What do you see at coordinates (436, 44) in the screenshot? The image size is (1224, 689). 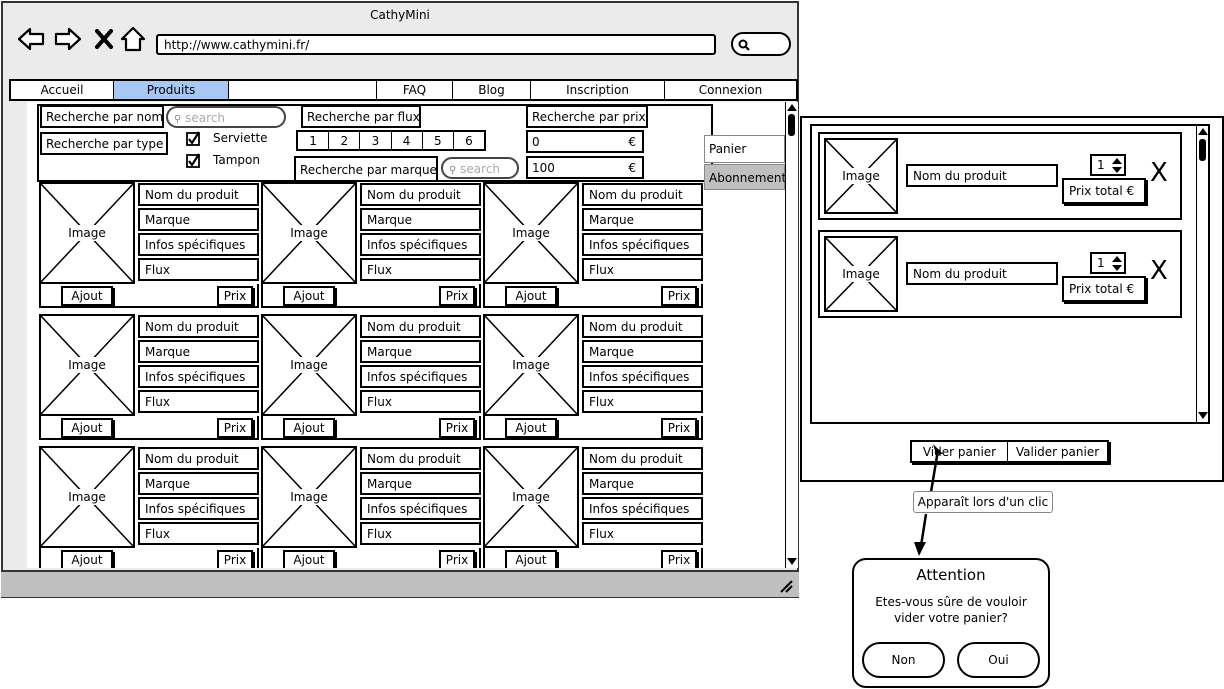 I see `url-bar: http://www.cathymini.fr/` at bounding box center [436, 44].